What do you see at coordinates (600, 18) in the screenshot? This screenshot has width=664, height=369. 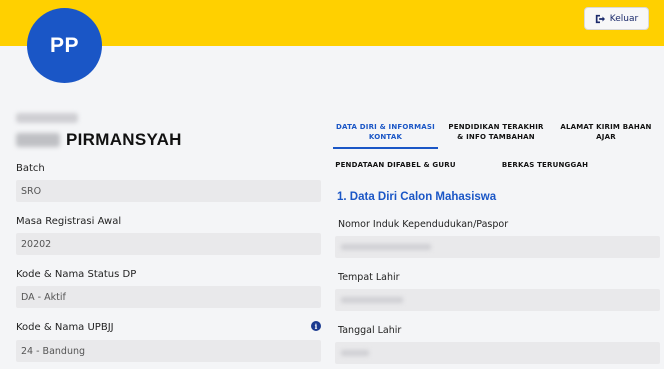 I see `logout-icon` at bounding box center [600, 18].